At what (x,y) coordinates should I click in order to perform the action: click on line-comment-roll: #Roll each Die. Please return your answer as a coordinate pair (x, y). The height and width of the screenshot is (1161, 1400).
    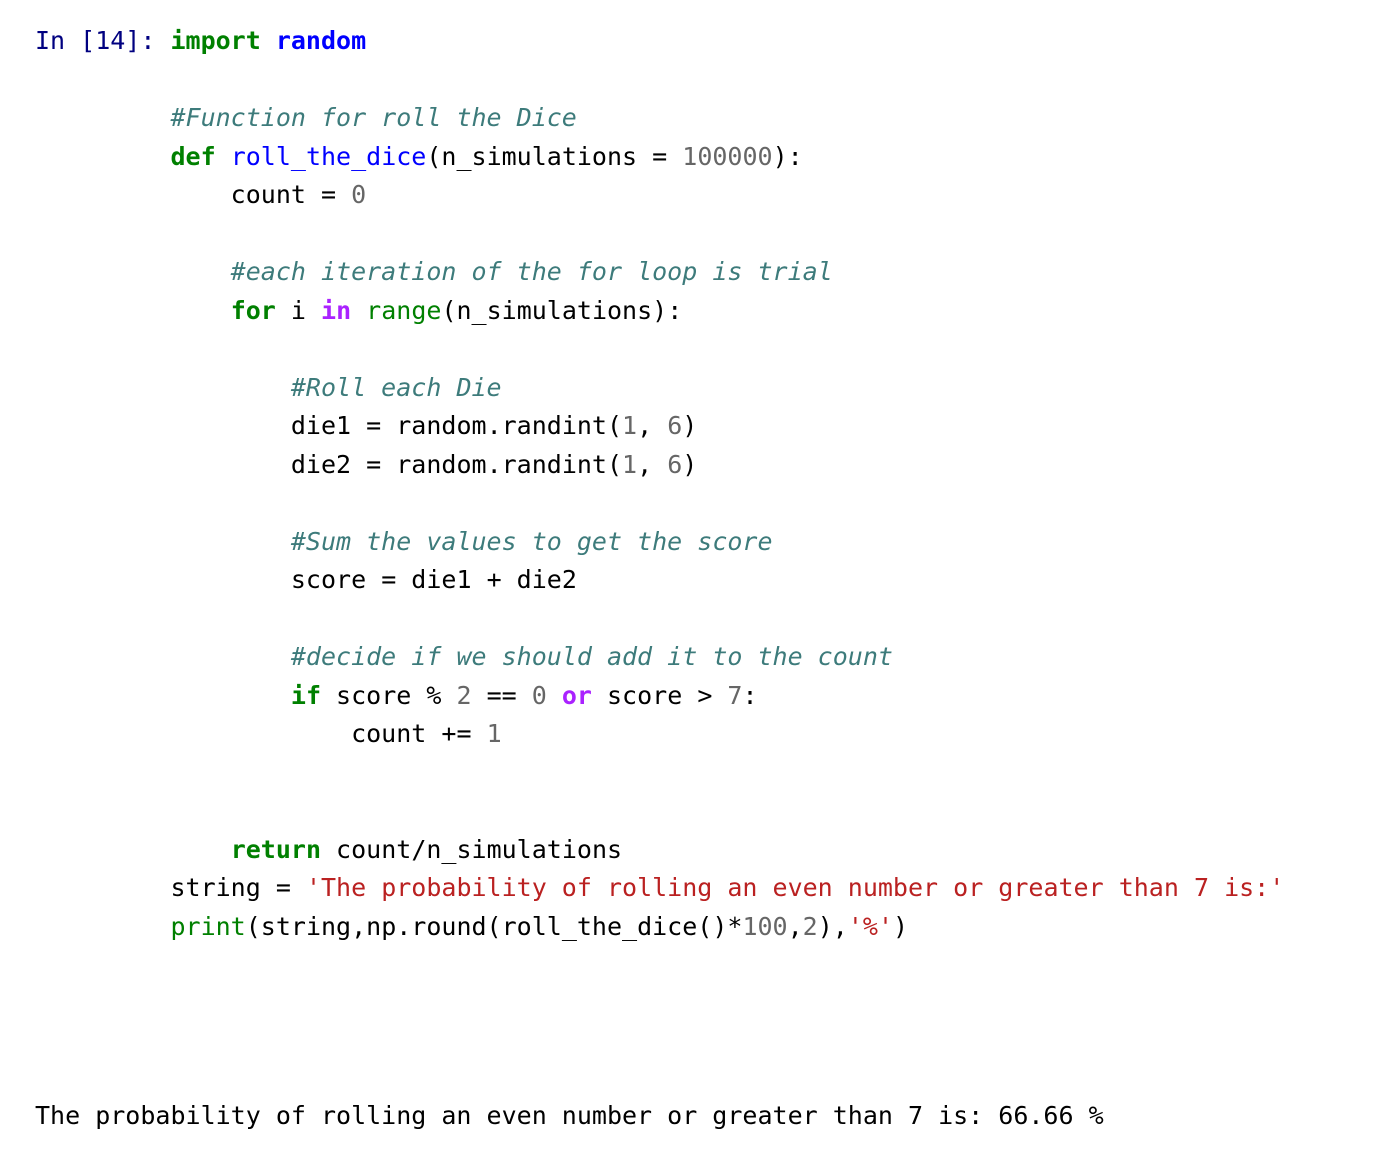
    Looking at the image, I should click on (727, 388).